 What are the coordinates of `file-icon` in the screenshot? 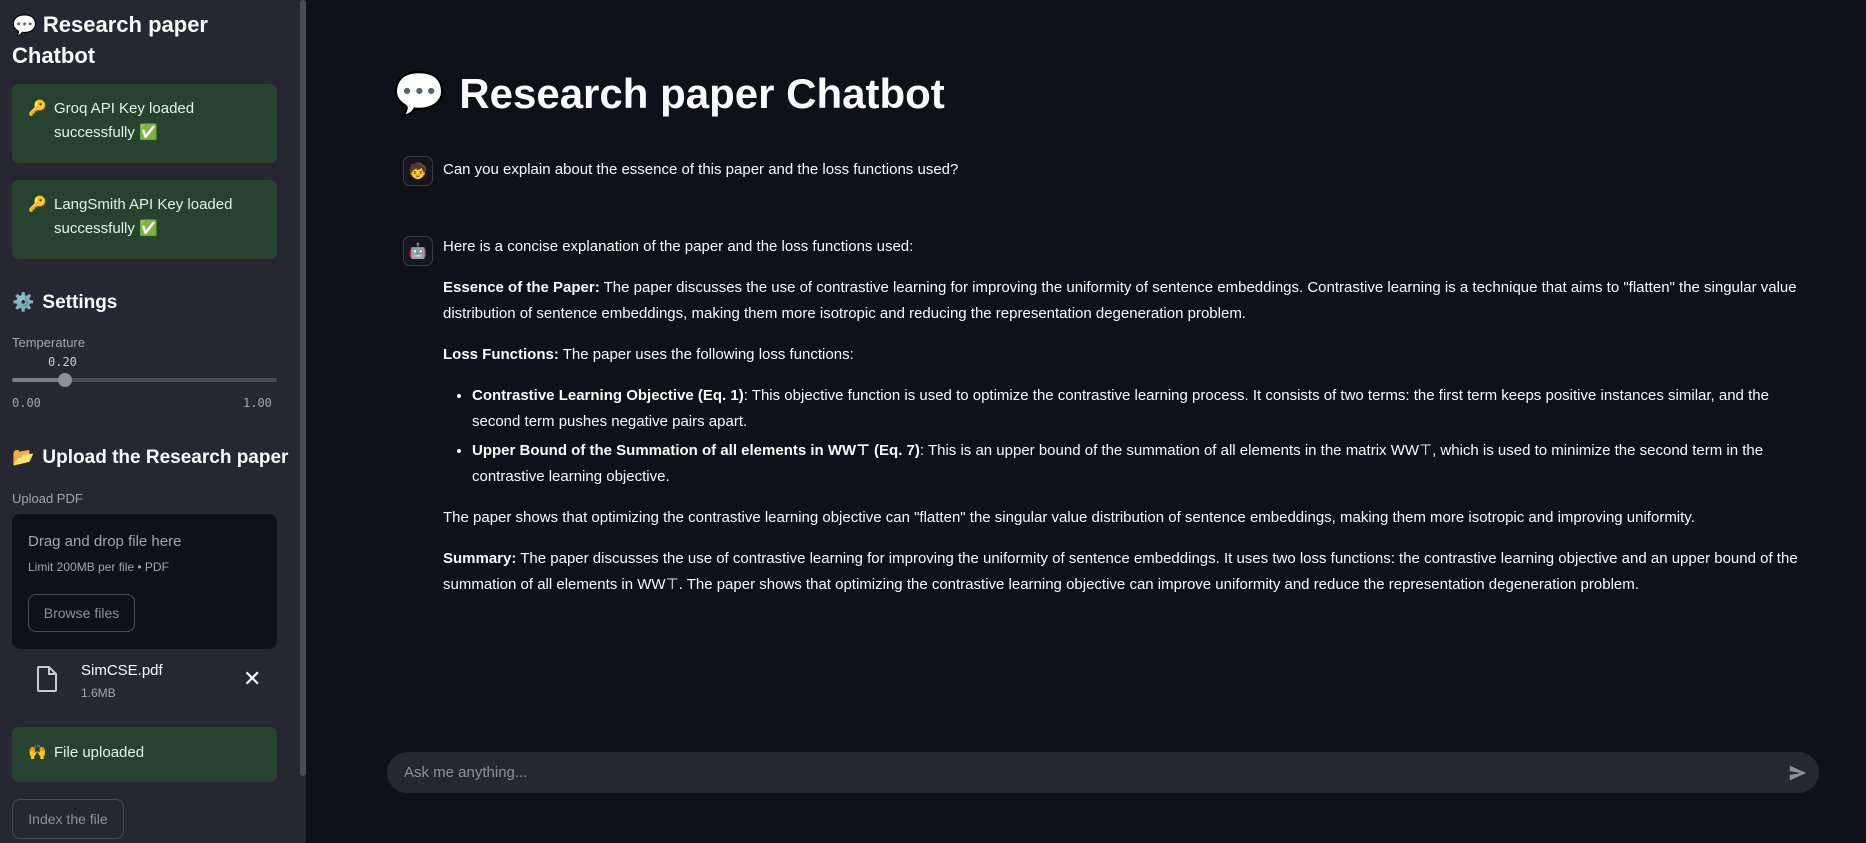 It's located at (47, 679).